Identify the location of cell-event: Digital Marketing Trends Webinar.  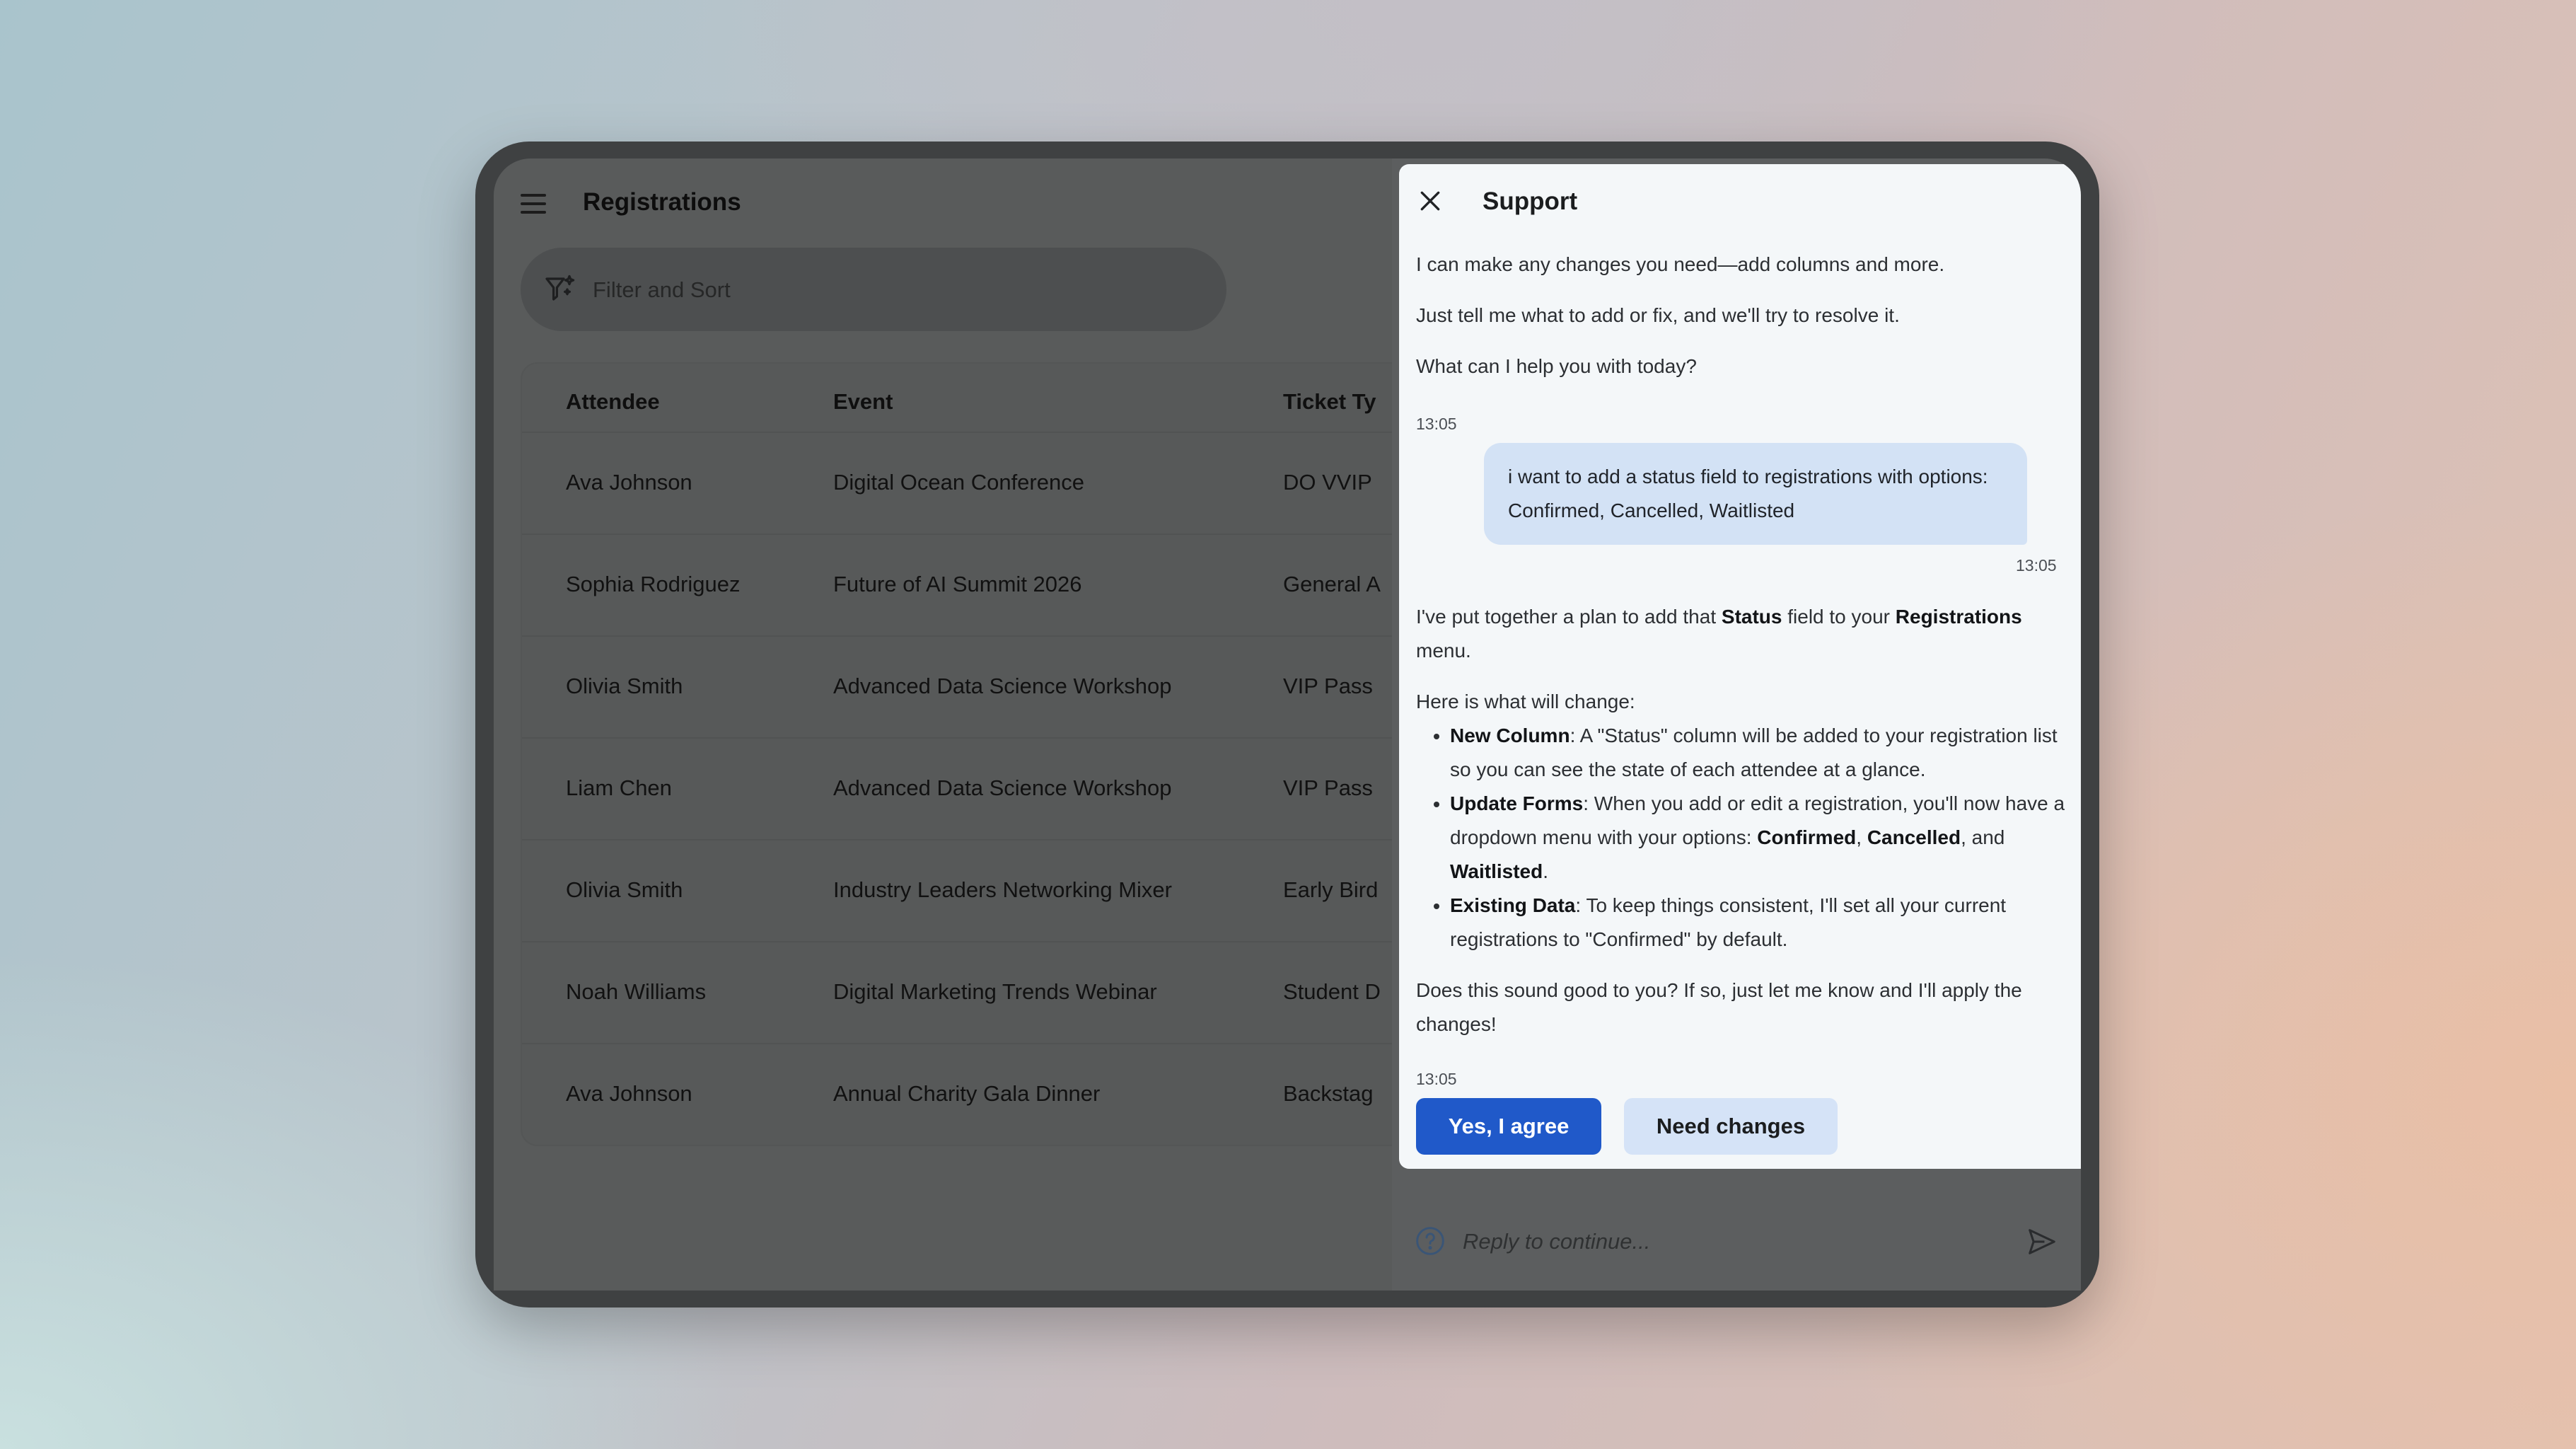
(995, 991).